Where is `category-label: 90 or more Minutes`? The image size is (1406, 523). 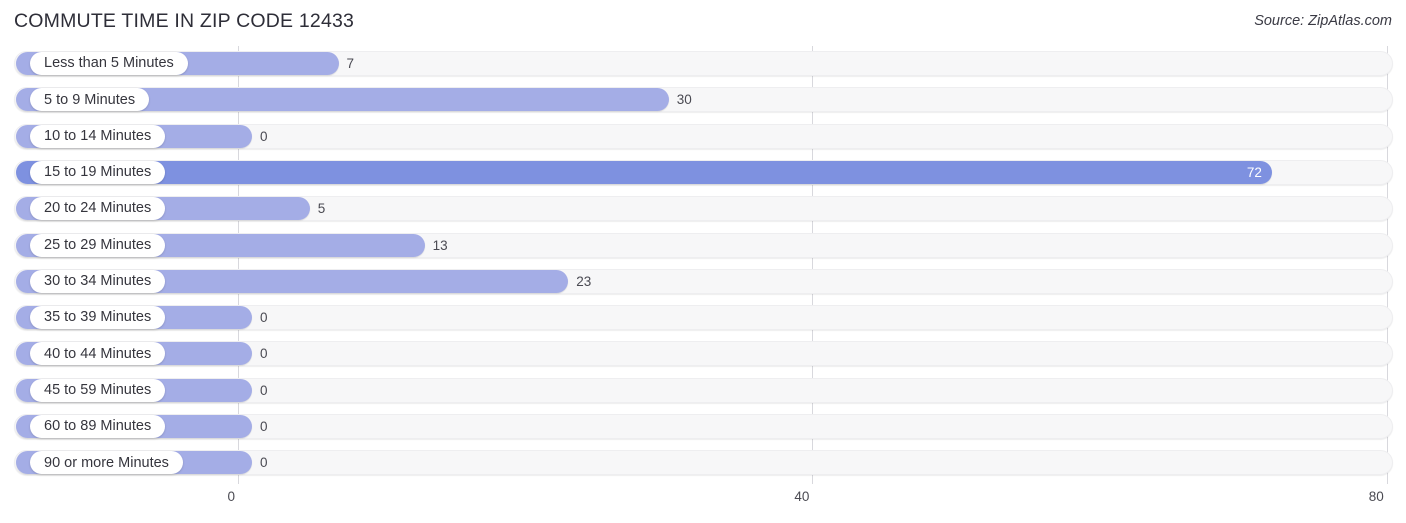
category-label: 90 or more Minutes is located at coordinates (106, 462).